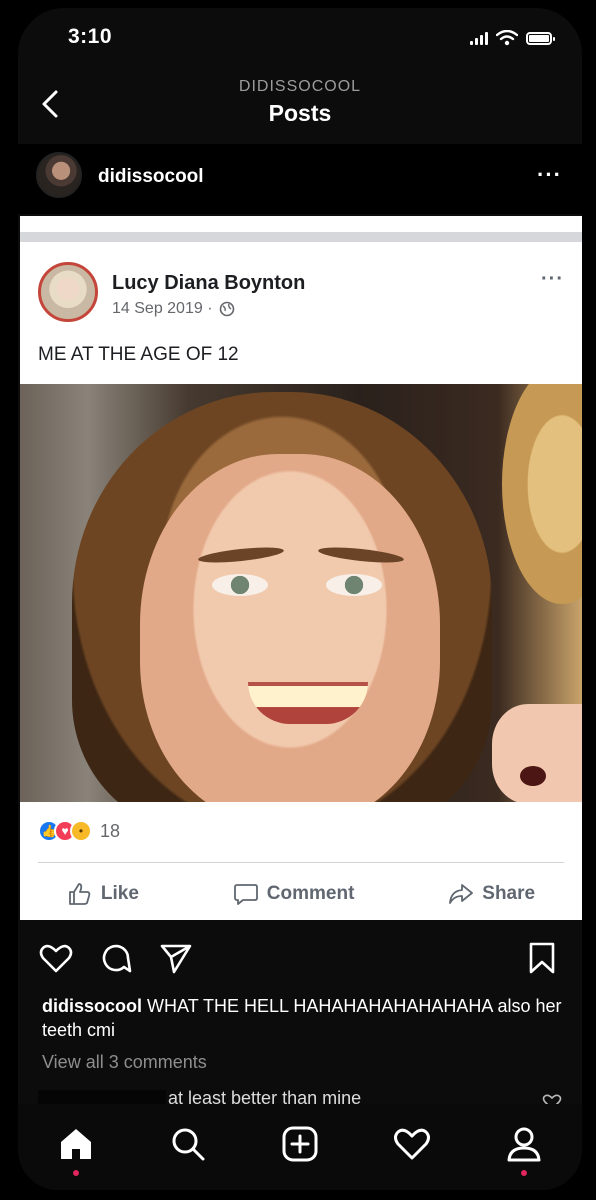 The image size is (596, 1200). I want to click on post-username: didissocool, so click(151, 177).